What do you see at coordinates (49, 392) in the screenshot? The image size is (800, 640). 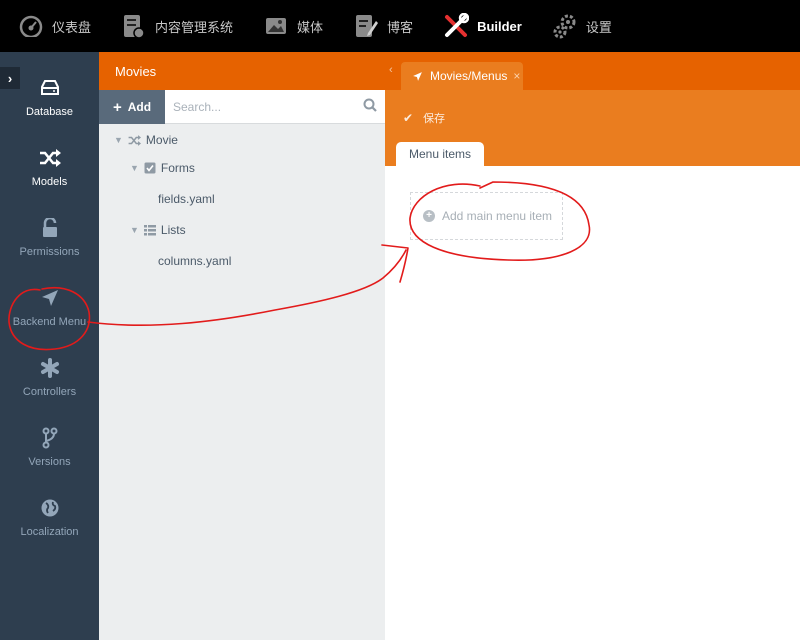 I see `sidebar-item-label: Controllers` at bounding box center [49, 392].